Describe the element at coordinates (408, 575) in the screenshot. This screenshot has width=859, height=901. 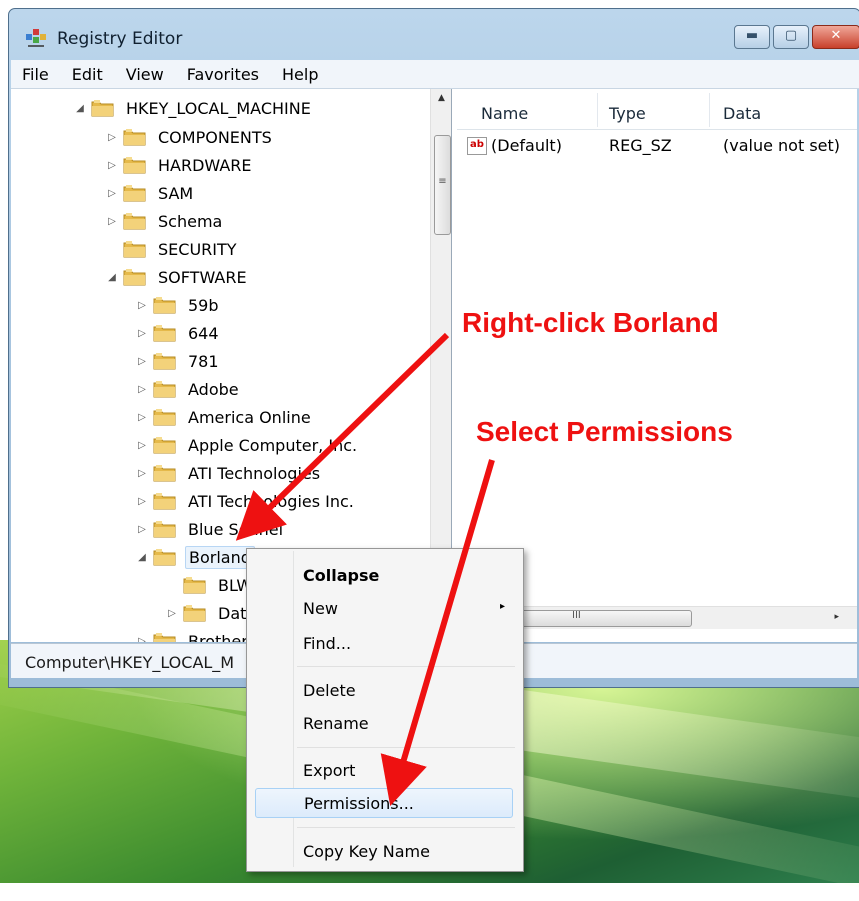
I see `menu-item-collapse: Collapse` at that location.